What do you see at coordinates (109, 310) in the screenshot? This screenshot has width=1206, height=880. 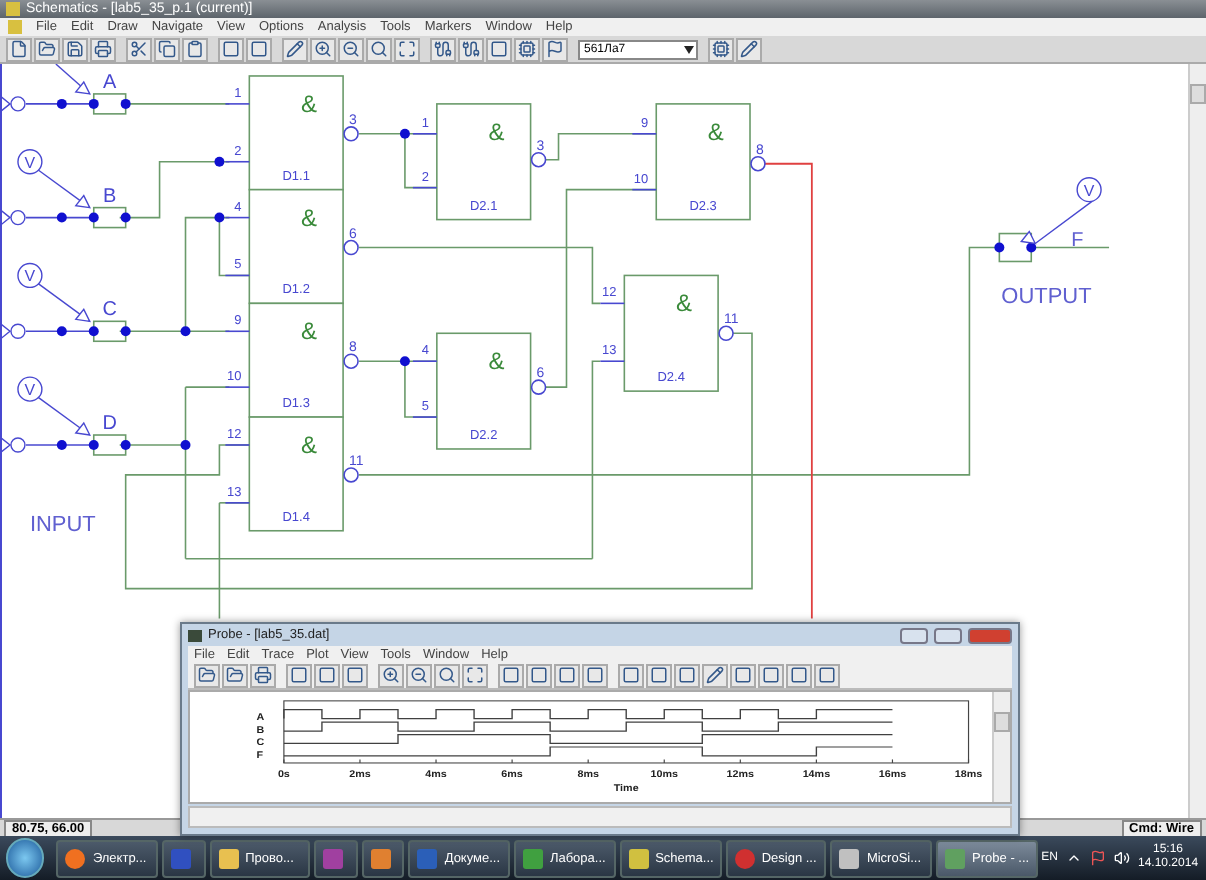 I see `input-label: C` at bounding box center [109, 310].